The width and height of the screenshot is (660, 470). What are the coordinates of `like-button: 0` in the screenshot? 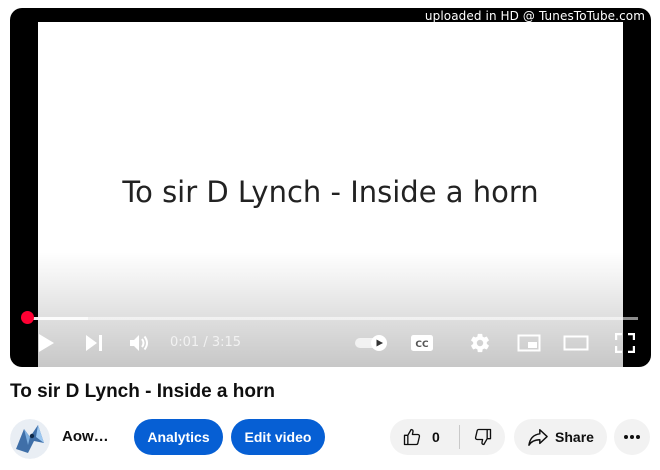 It's located at (424, 437).